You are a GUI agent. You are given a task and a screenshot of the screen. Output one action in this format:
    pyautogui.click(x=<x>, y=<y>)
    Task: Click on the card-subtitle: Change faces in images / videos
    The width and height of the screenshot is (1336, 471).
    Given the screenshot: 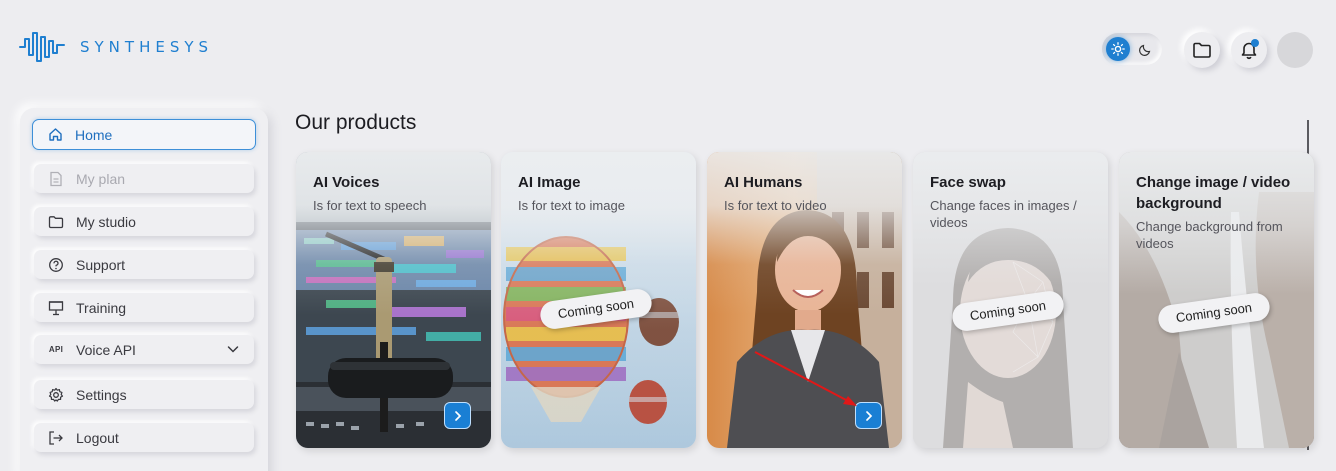 What is the action you would take?
    pyautogui.click(x=1003, y=214)
    